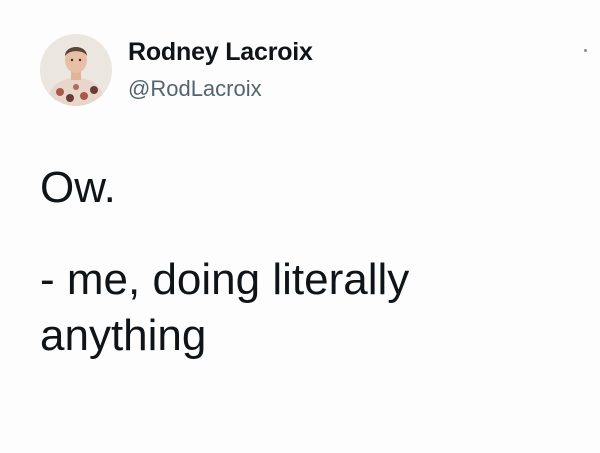  Describe the element at coordinates (585, 50) in the screenshot. I see `more-options-icon` at that location.